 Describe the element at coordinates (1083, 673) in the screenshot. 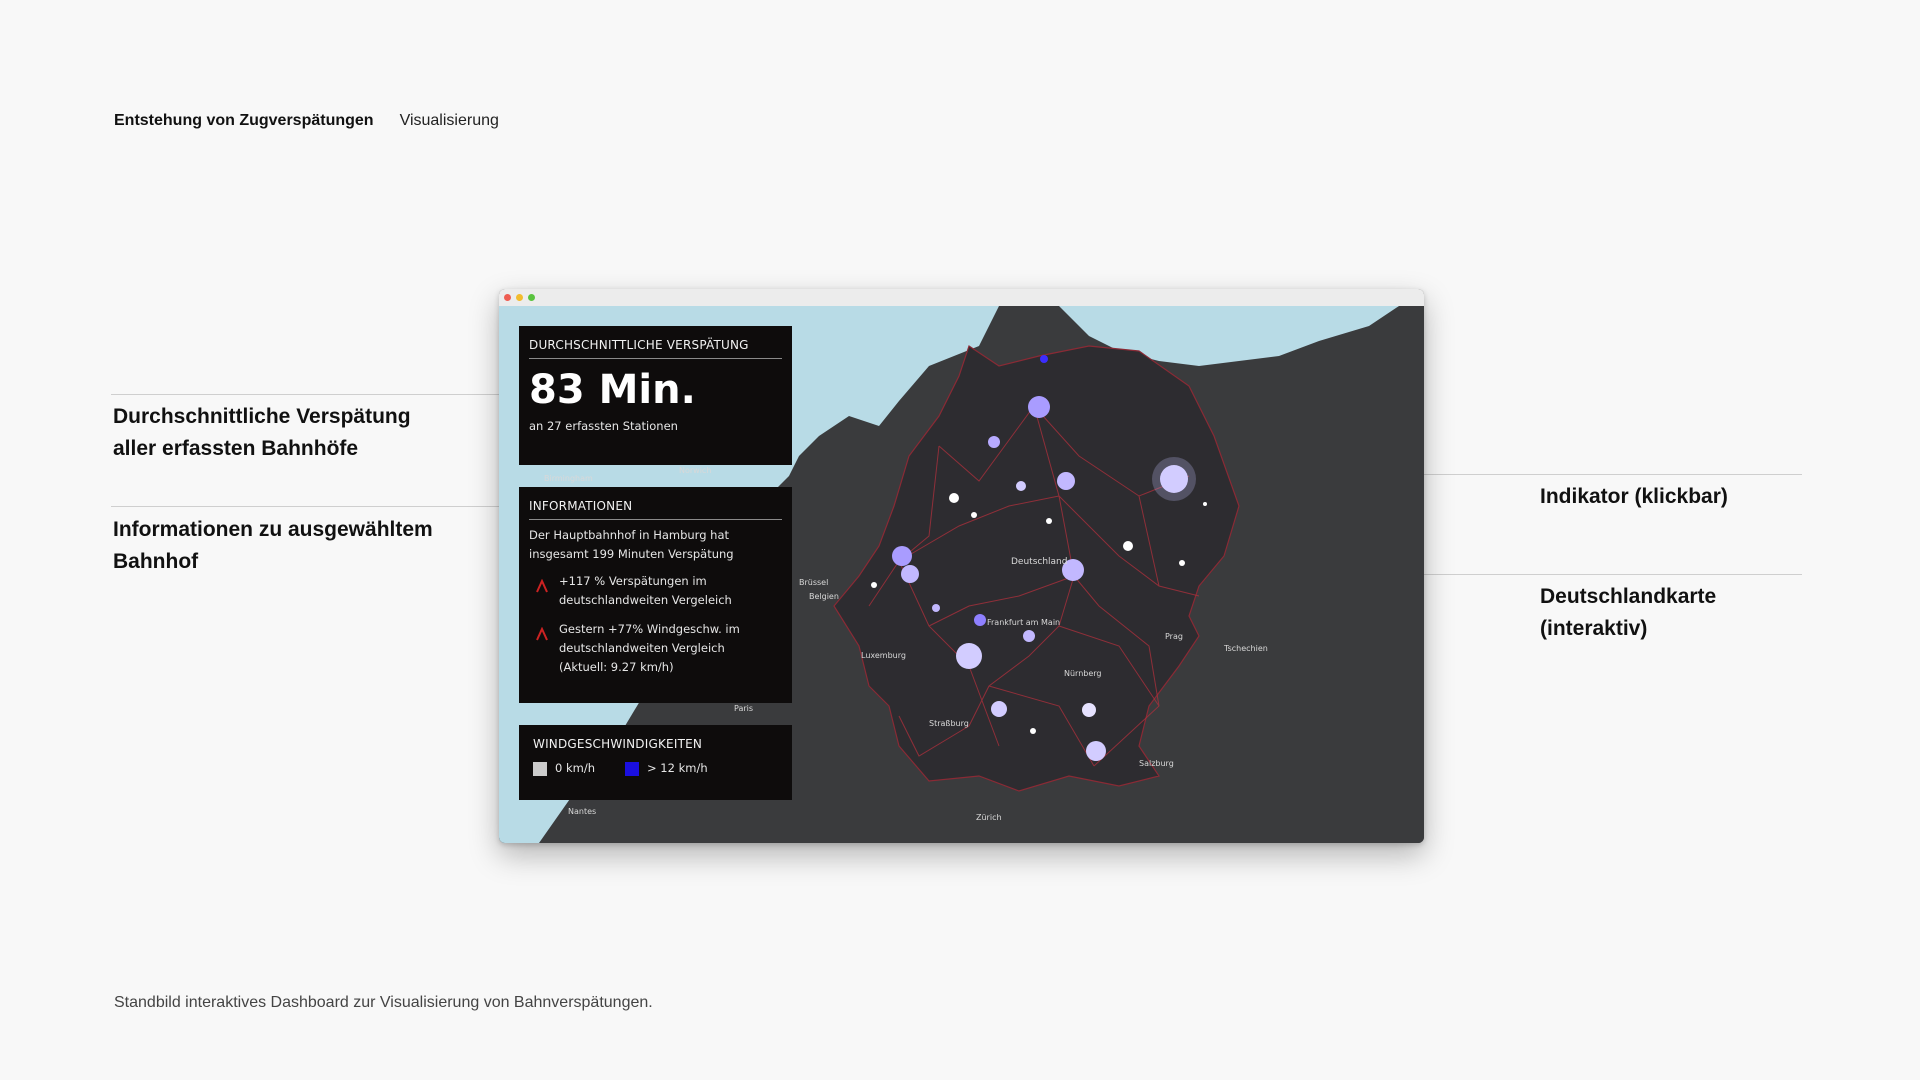

I see `map-label: Nürnberg` at that location.